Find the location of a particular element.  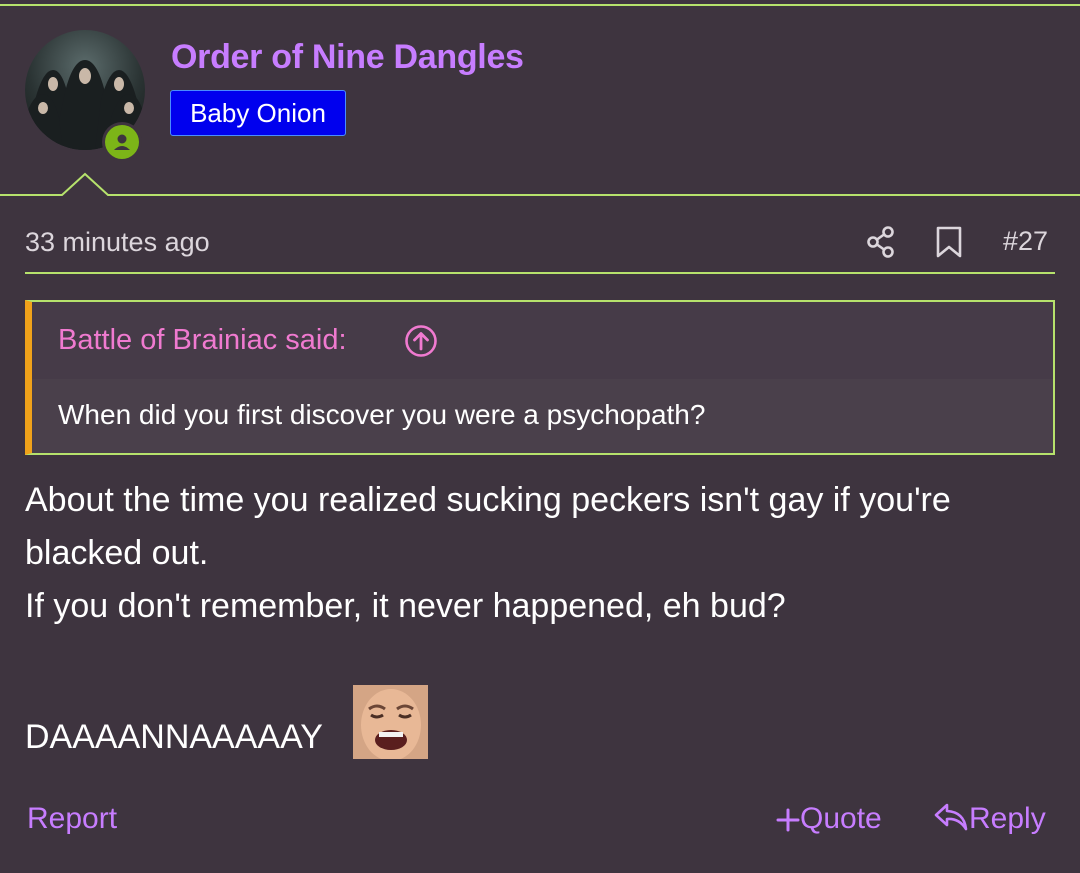

header-divider is located at coordinates (540, 184).